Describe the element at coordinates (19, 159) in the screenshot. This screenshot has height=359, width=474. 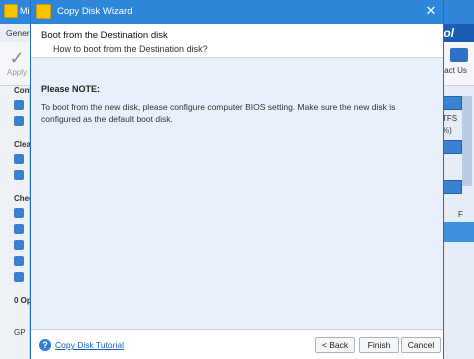
I see `clean-icon` at that location.